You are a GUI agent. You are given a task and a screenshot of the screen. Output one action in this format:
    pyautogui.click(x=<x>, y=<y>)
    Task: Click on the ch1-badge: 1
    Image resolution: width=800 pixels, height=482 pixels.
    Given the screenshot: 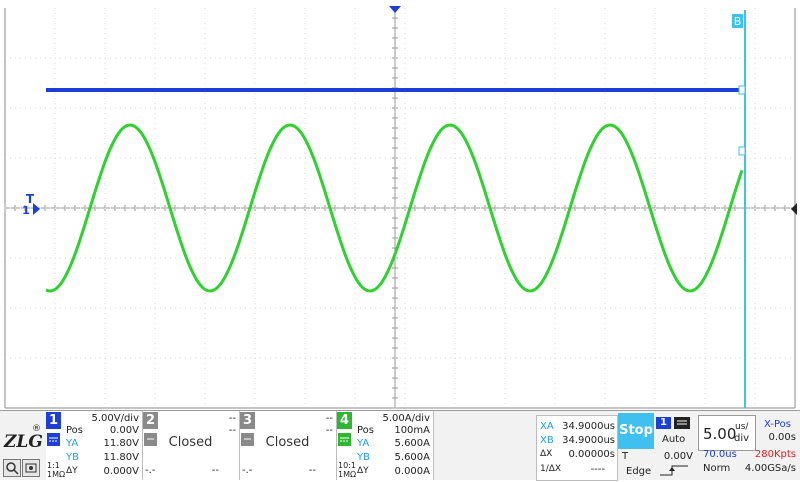 What is the action you would take?
    pyautogui.click(x=53, y=420)
    